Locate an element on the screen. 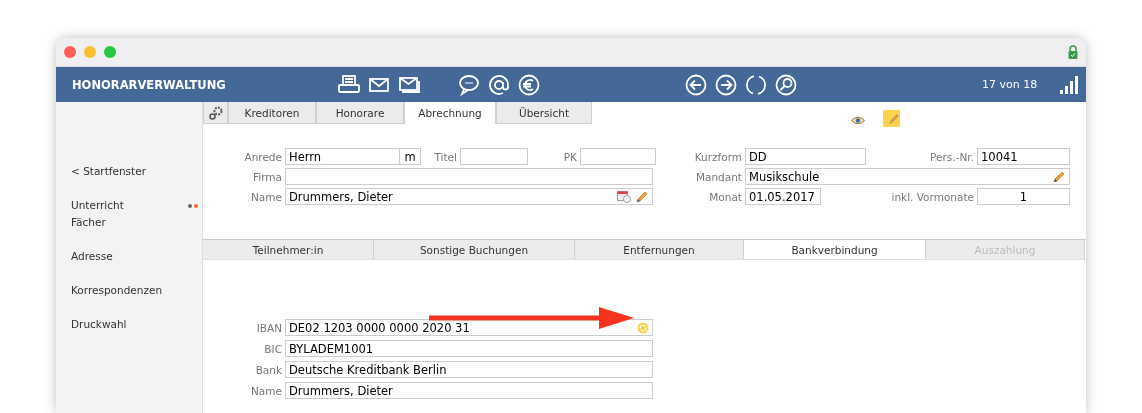 This screenshot has height=413, width=1142. input-field: BYLADEM1001 is located at coordinates (469, 348).